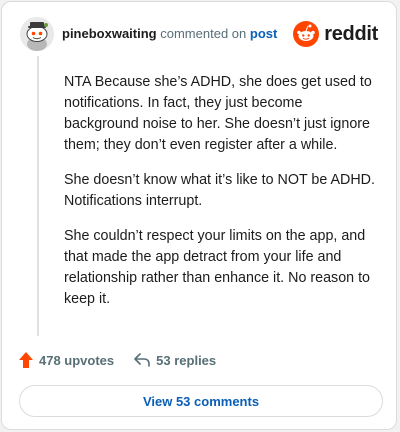 This screenshot has width=400, height=432. What do you see at coordinates (109, 33) in the screenshot?
I see `username-link: pineboxwaiting` at bounding box center [109, 33].